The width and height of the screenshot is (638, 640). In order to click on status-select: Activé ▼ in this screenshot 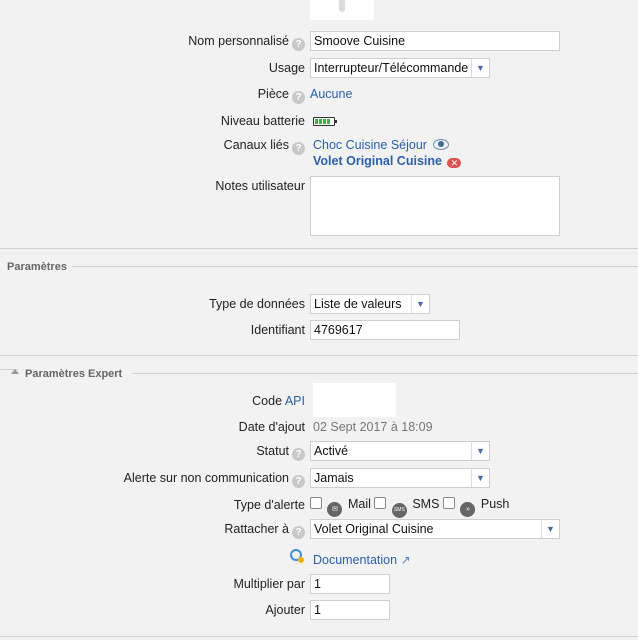, I will do `click(400, 451)`.